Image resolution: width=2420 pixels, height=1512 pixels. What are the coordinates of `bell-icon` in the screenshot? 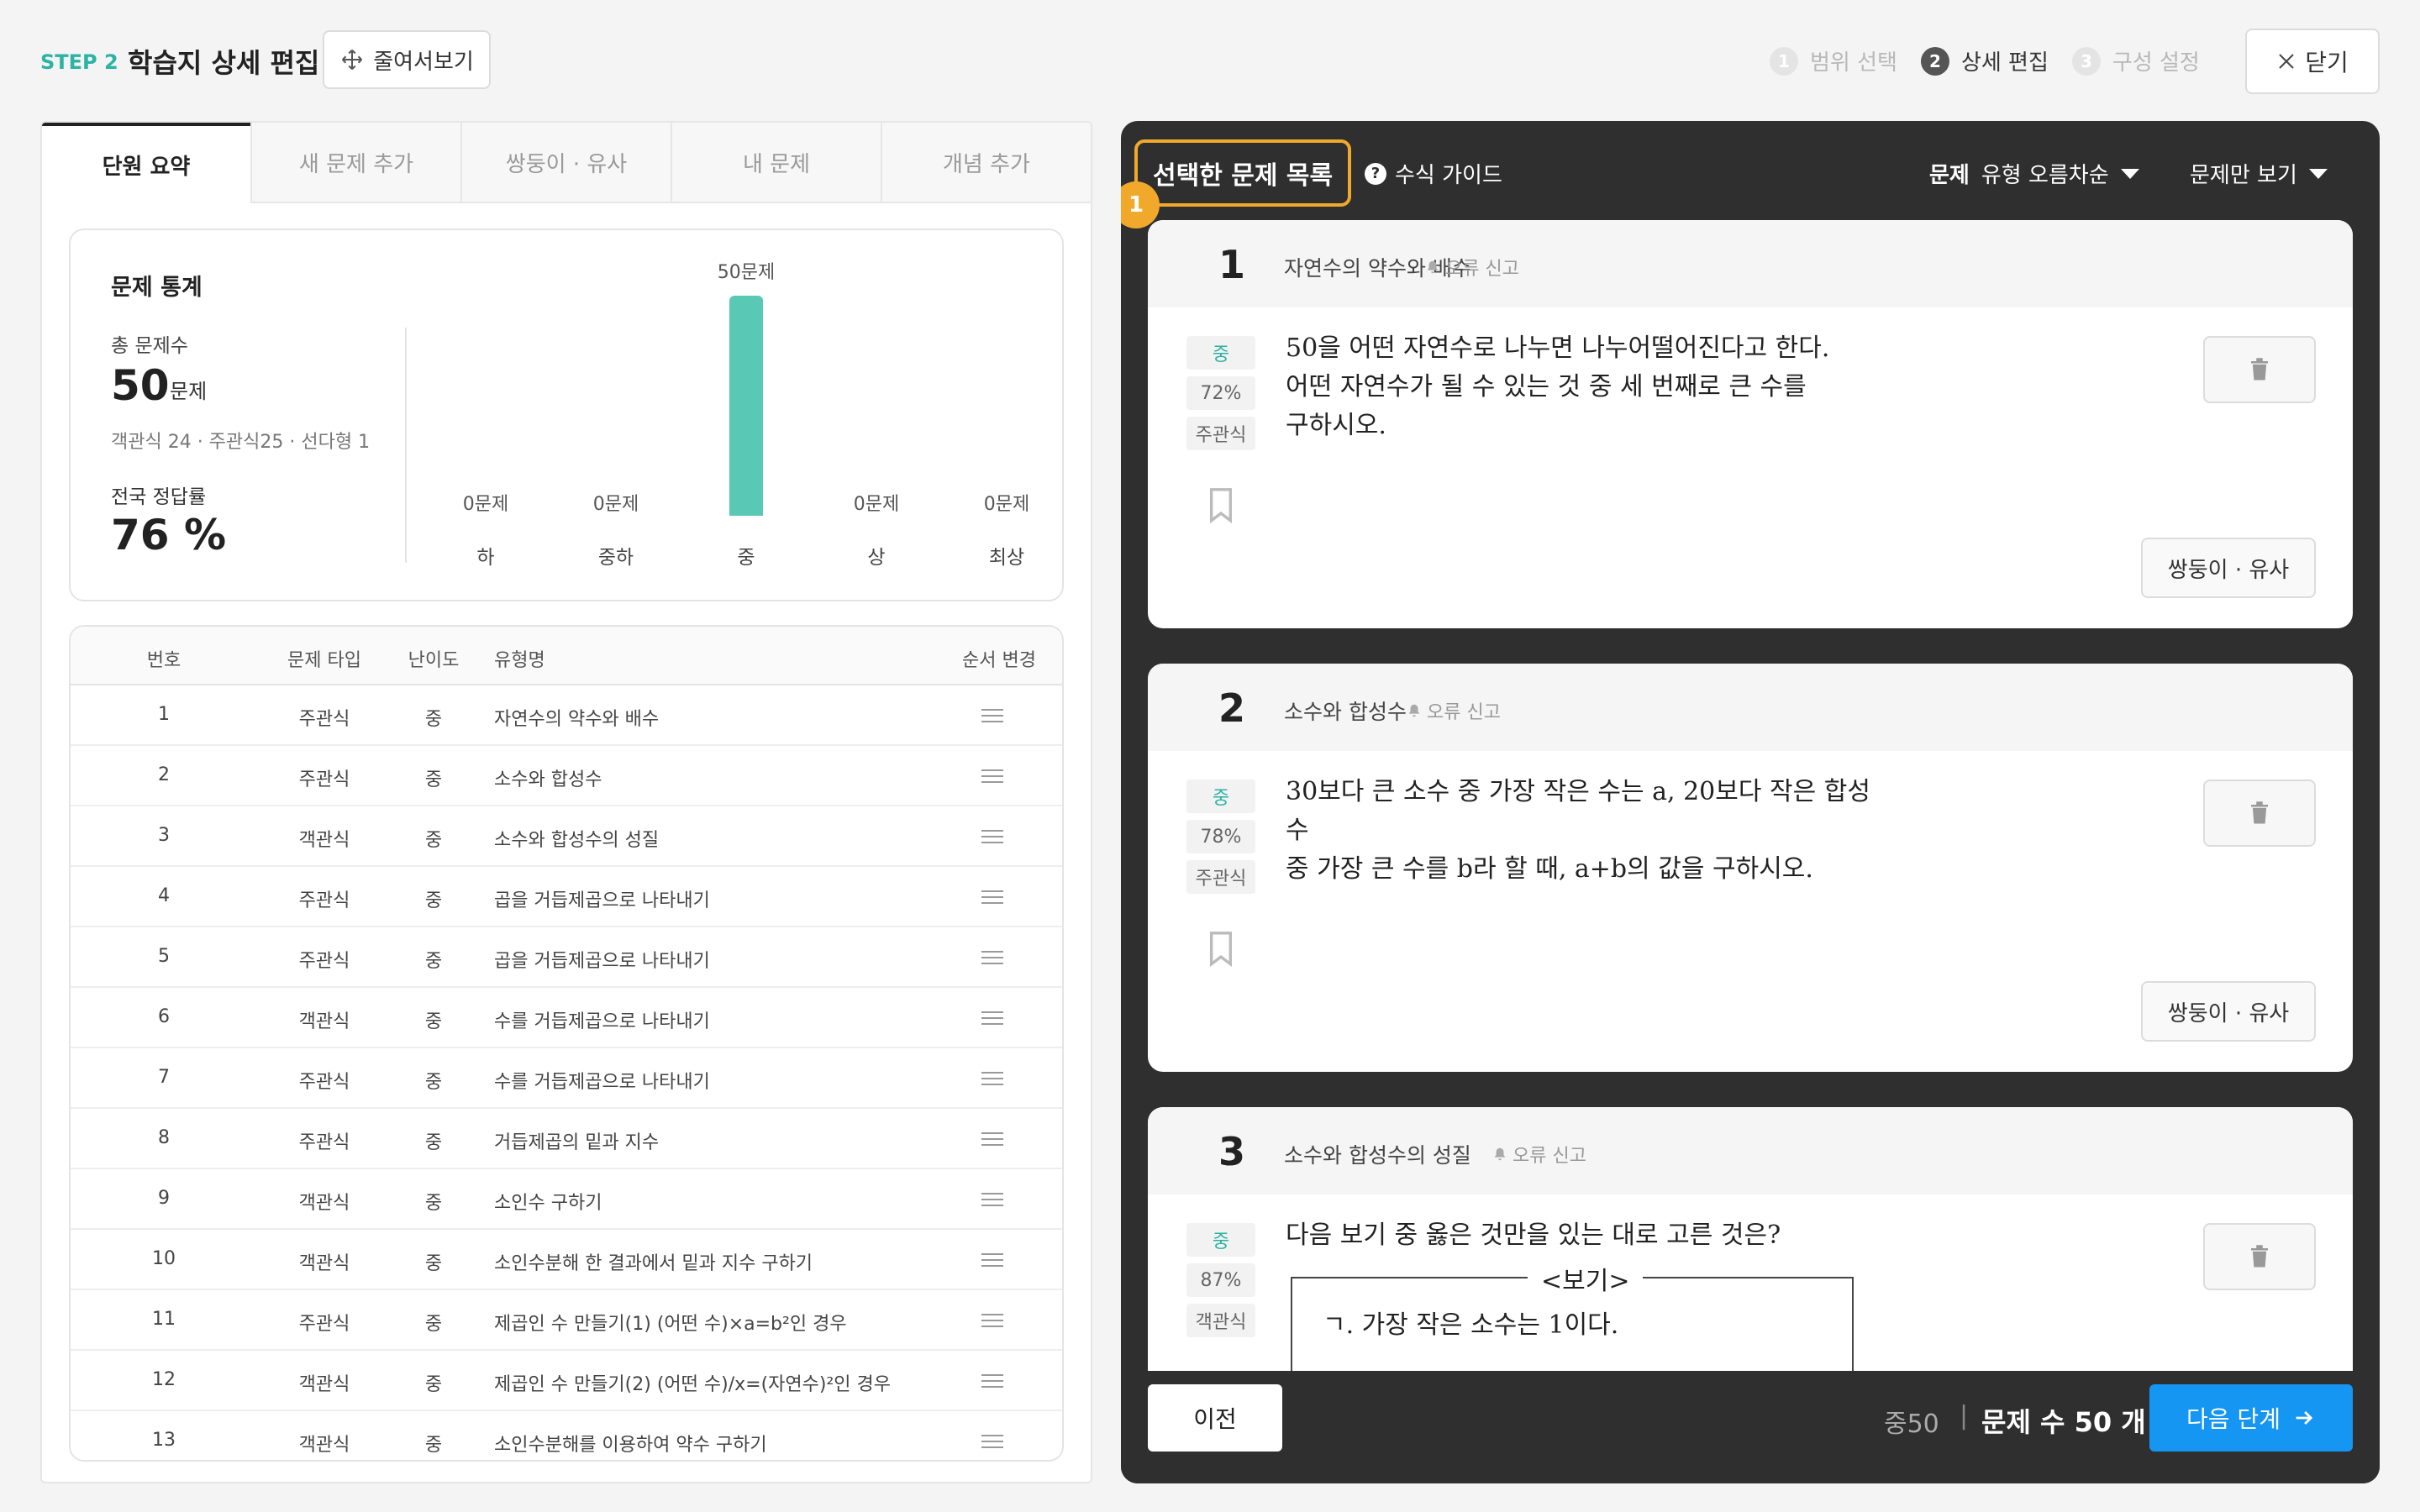 It's located at (1414, 710).